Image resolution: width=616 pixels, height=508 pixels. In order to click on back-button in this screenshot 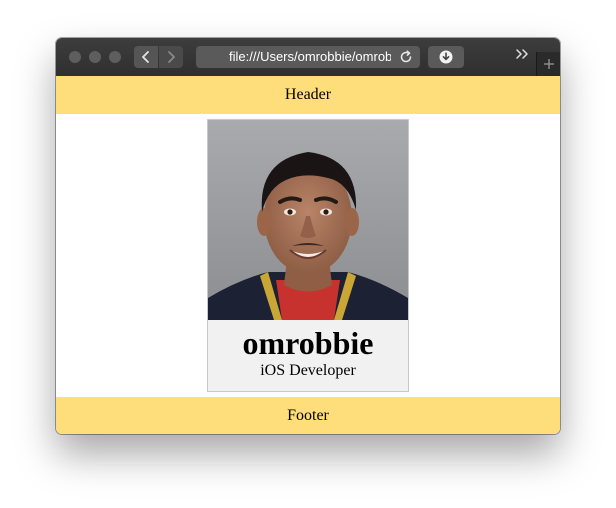, I will do `click(146, 57)`.